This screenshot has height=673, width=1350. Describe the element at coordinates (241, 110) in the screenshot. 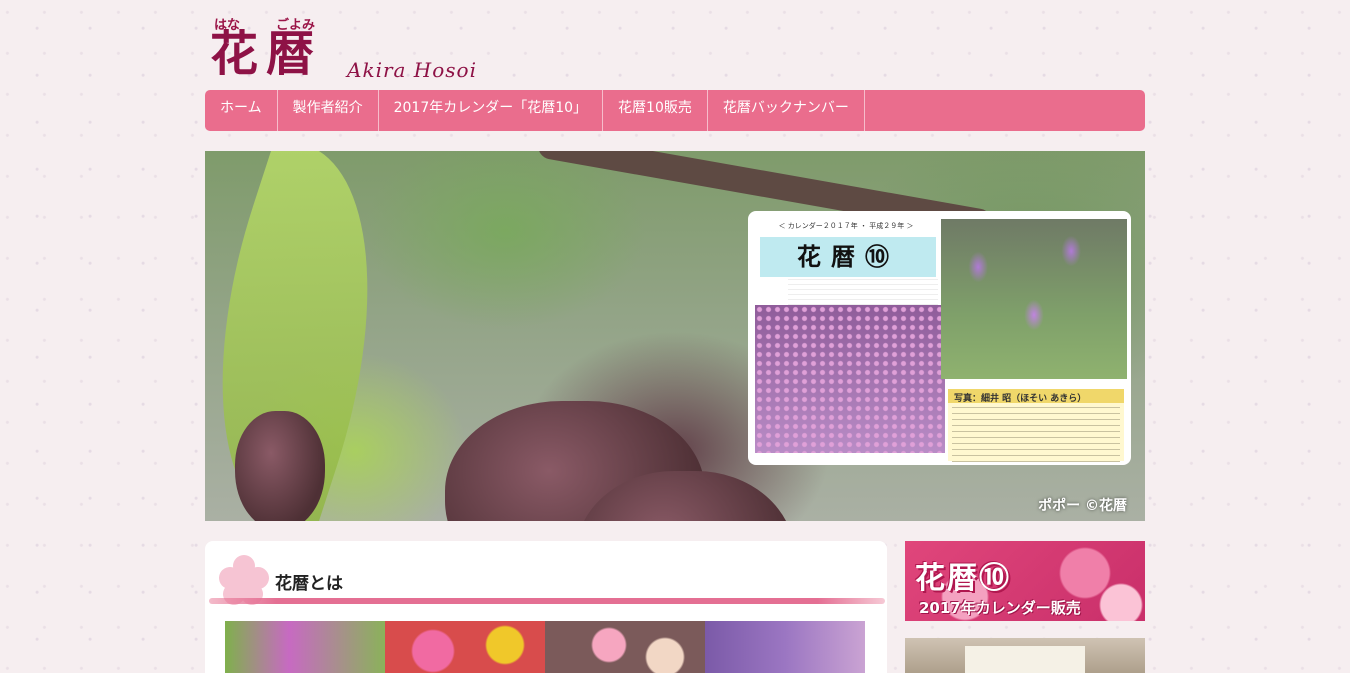

I see `nav-item-home: ホーム` at that location.